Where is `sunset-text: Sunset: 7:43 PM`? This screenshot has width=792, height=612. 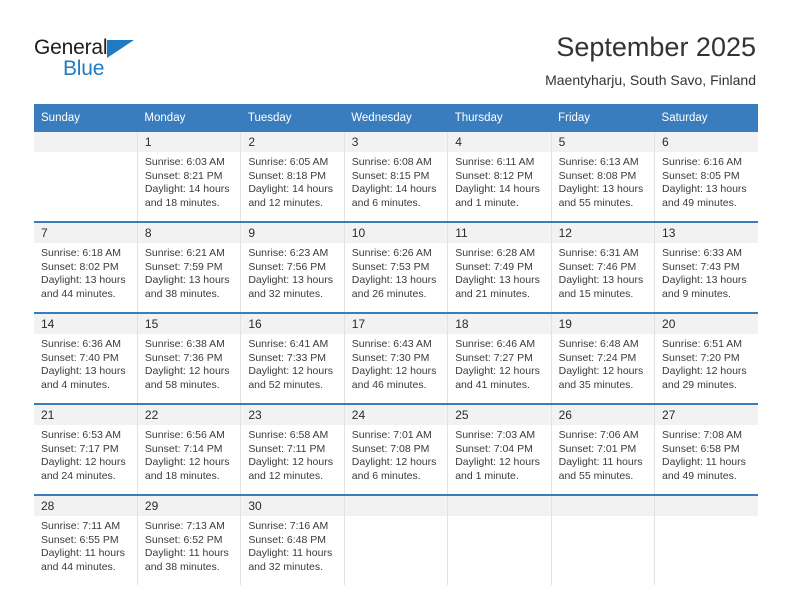 sunset-text: Sunset: 7:43 PM is located at coordinates (701, 266).